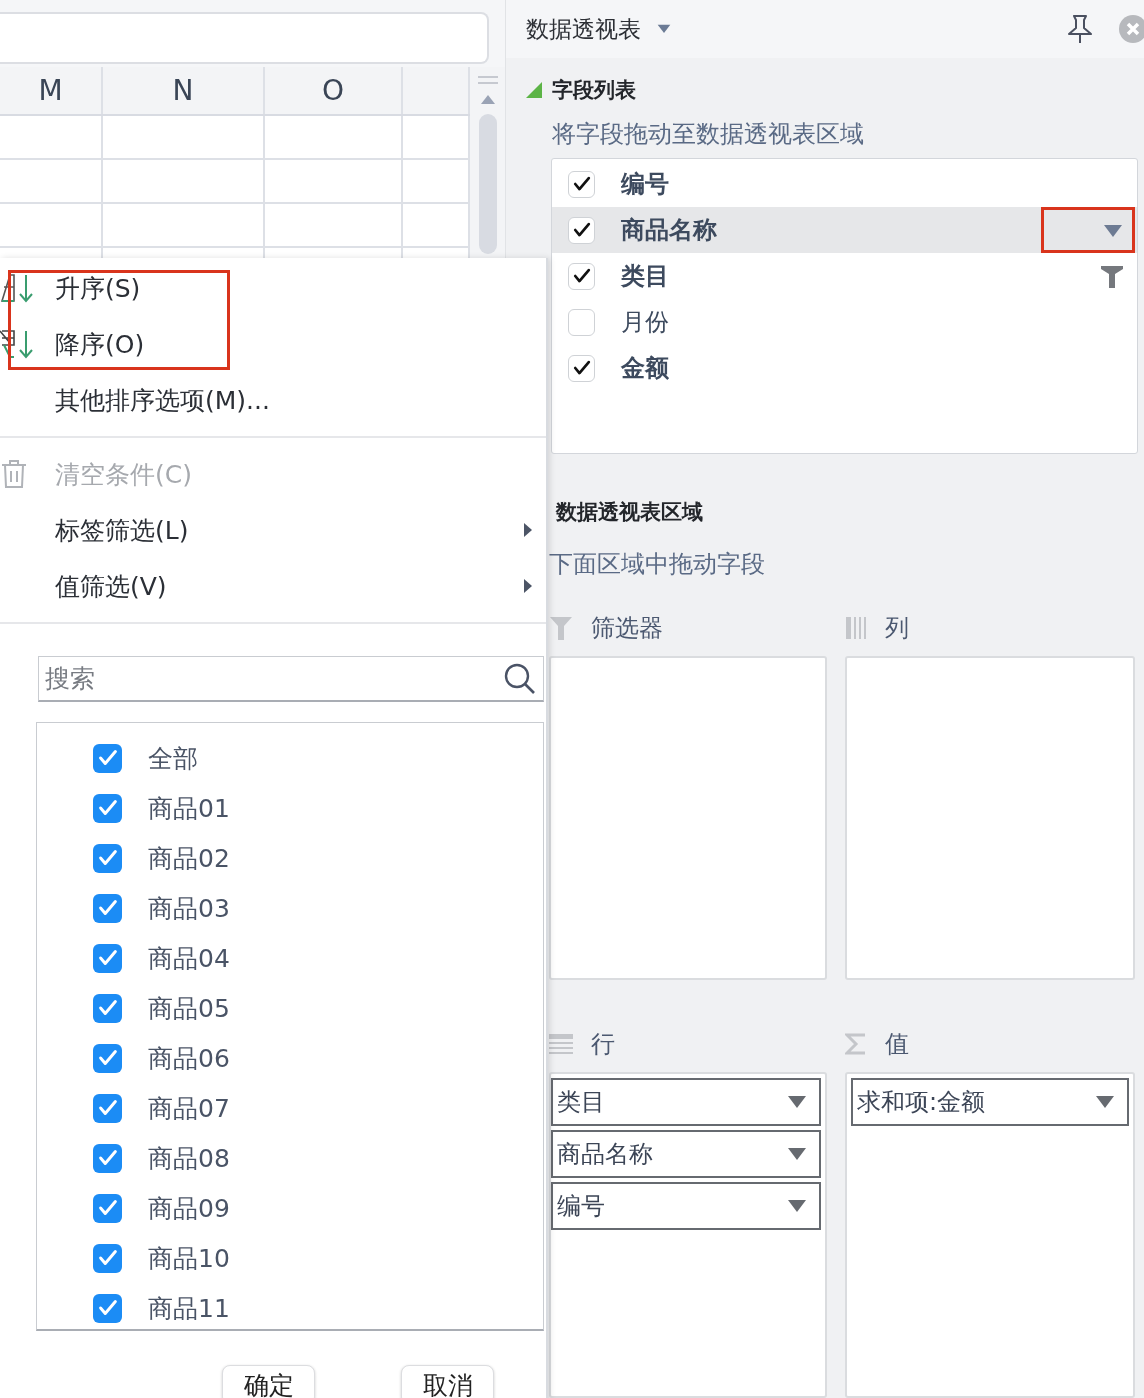  Describe the element at coordinates (657, 564) in the screenshot. I see `hint-text: 下面区域中拖动字段` at that location.